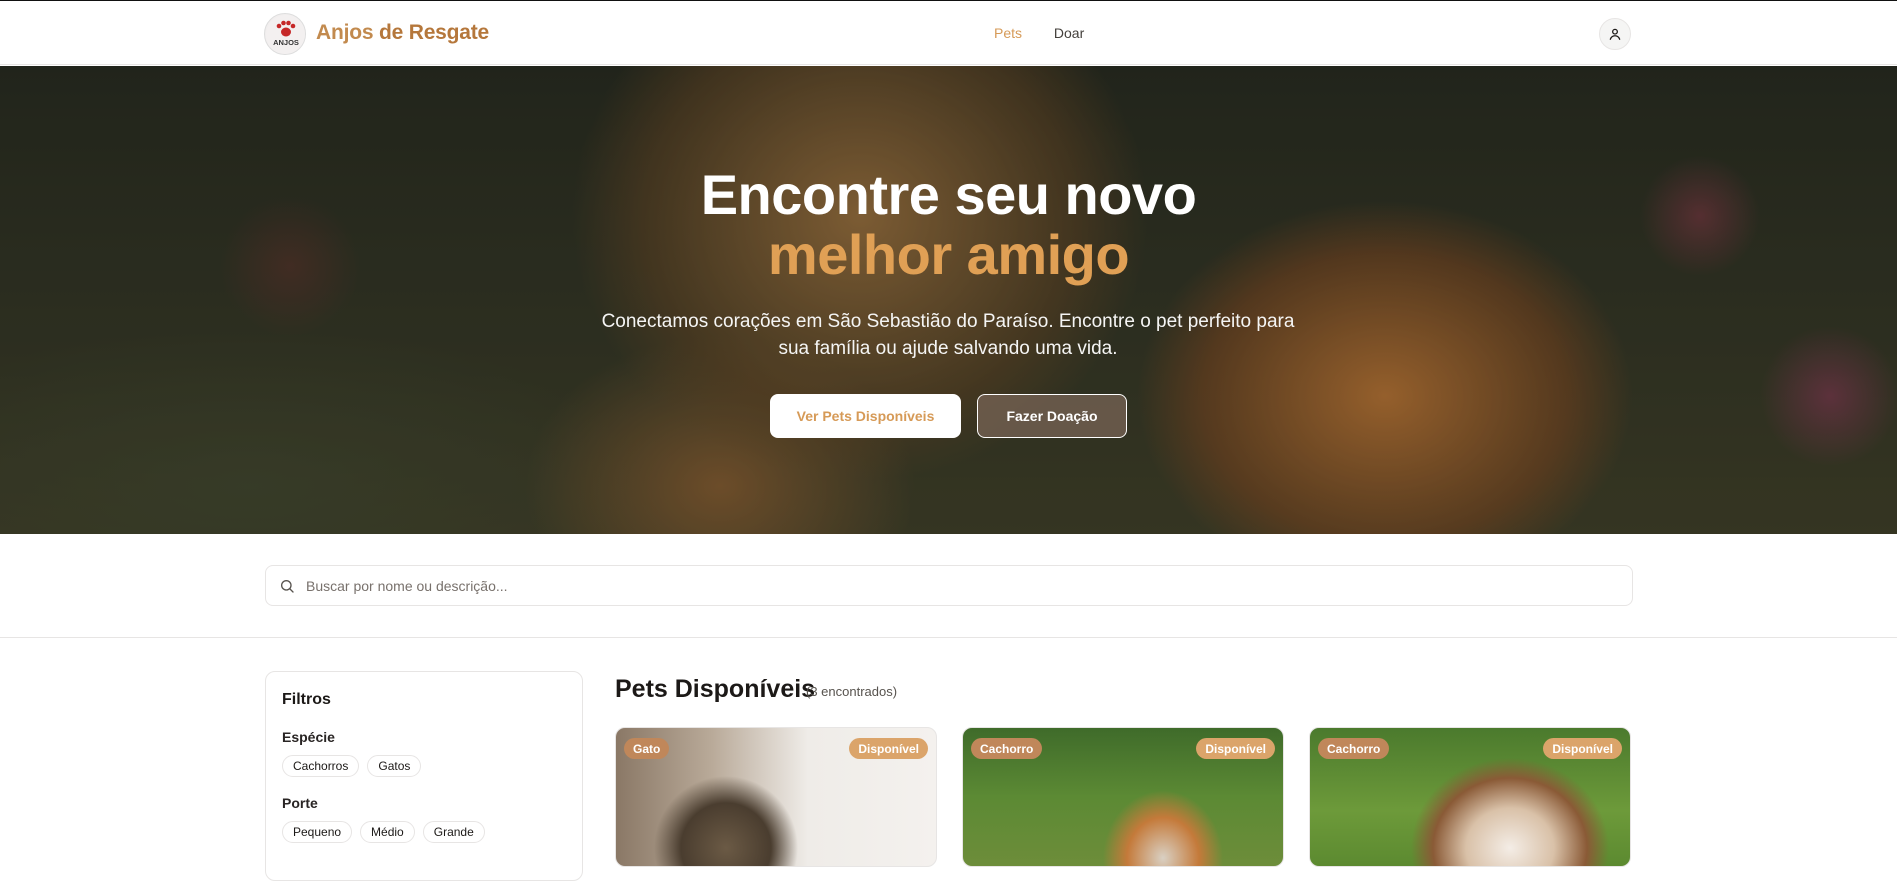 The width and height of the screenshot is (1897, 881). What do you see at coordinates (852, 691) in the screenshot?
I see `results-count: (3 encontrados)` at bounding box center [852, 691].